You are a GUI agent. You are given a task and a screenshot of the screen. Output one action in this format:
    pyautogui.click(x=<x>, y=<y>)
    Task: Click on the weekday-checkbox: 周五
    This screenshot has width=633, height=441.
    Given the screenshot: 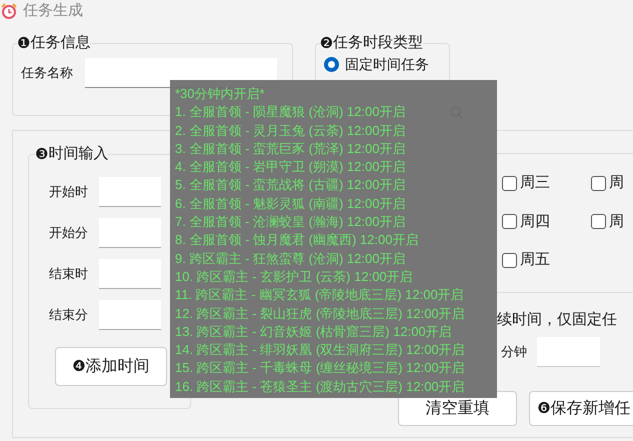 What is the action you would take?
    pyautogui.click(x=546, y=260)
    